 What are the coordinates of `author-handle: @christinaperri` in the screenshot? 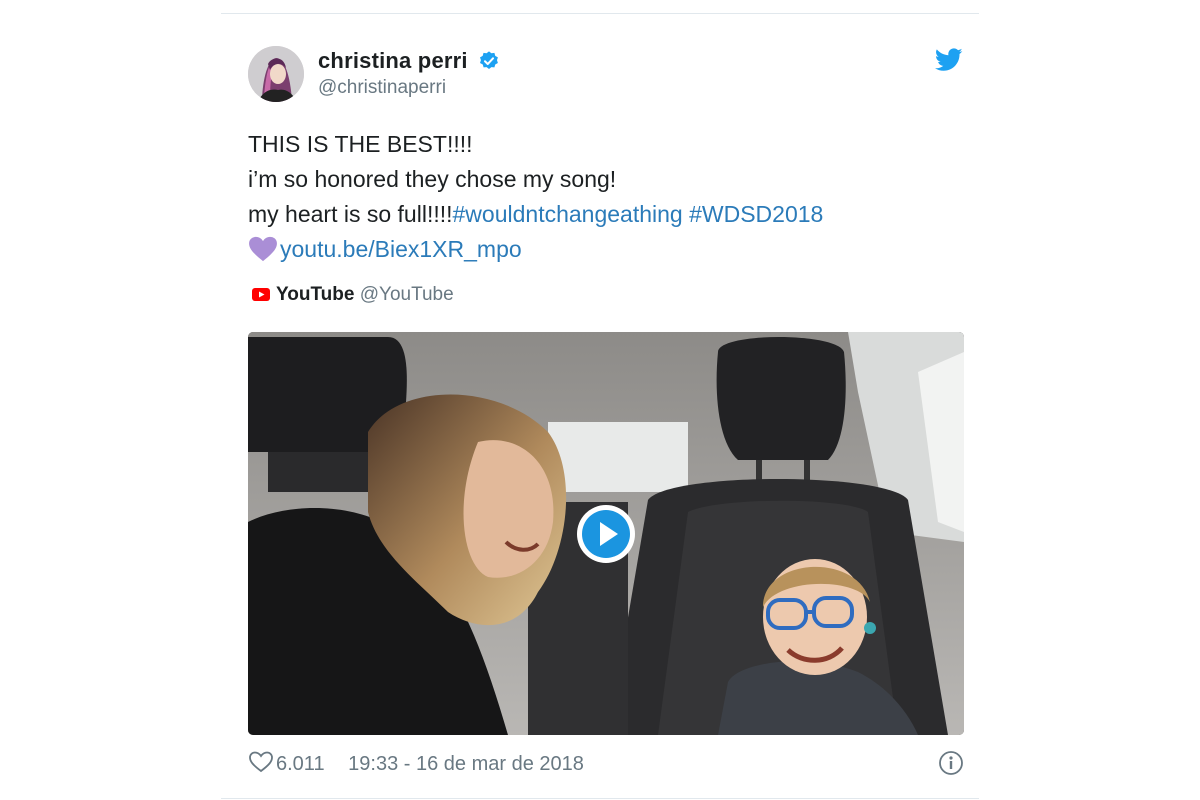 It's located at (409, 88).